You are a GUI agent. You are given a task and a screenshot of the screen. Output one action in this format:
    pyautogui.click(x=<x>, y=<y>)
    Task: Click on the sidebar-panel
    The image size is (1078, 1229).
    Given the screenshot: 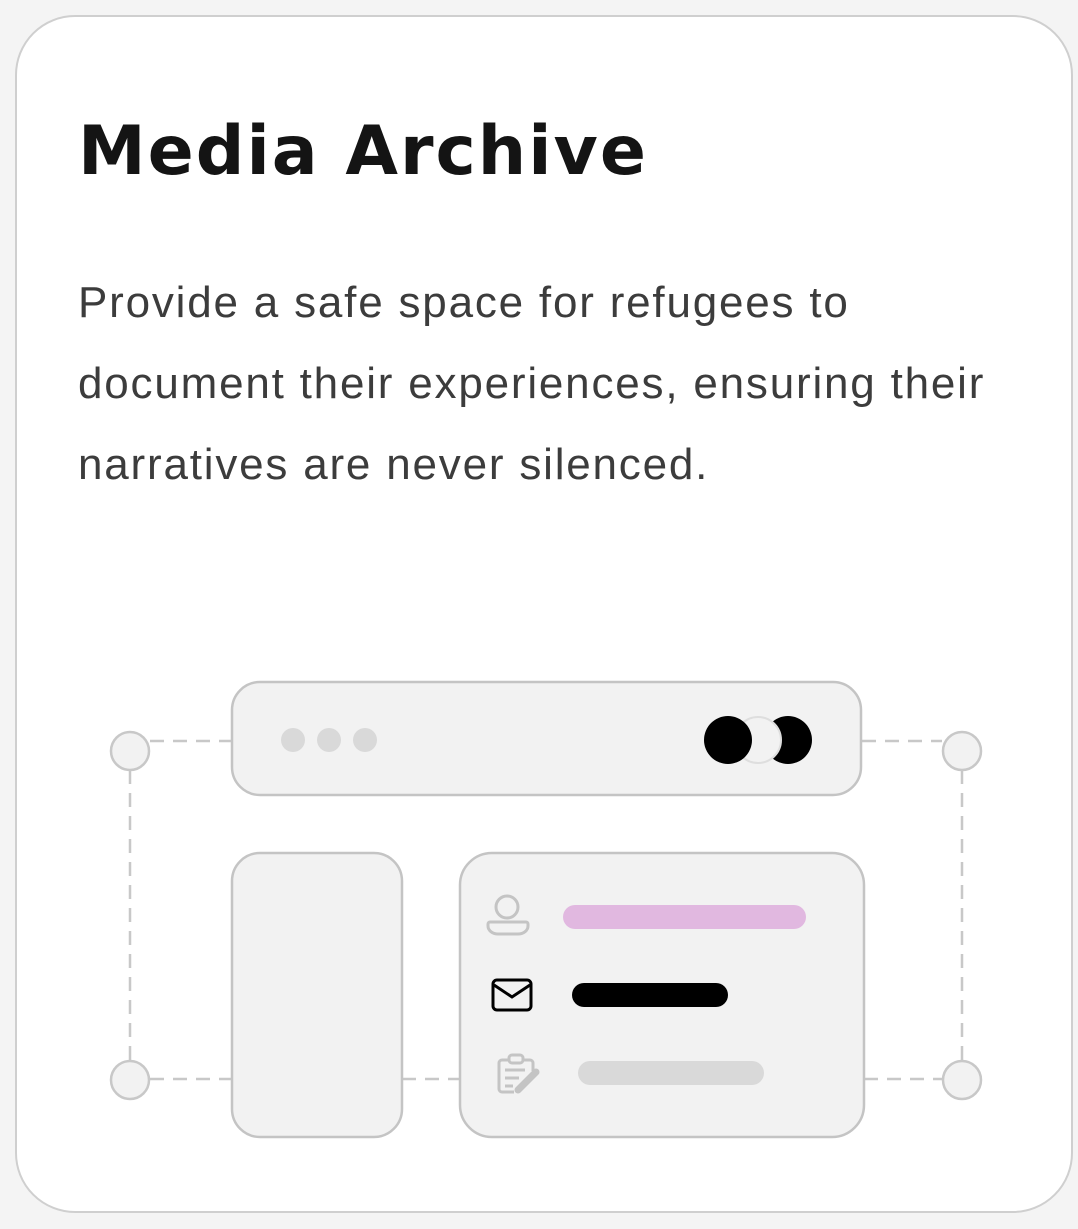 What is the action you would take?
    pyautogui.click(x=317, y=995)
    